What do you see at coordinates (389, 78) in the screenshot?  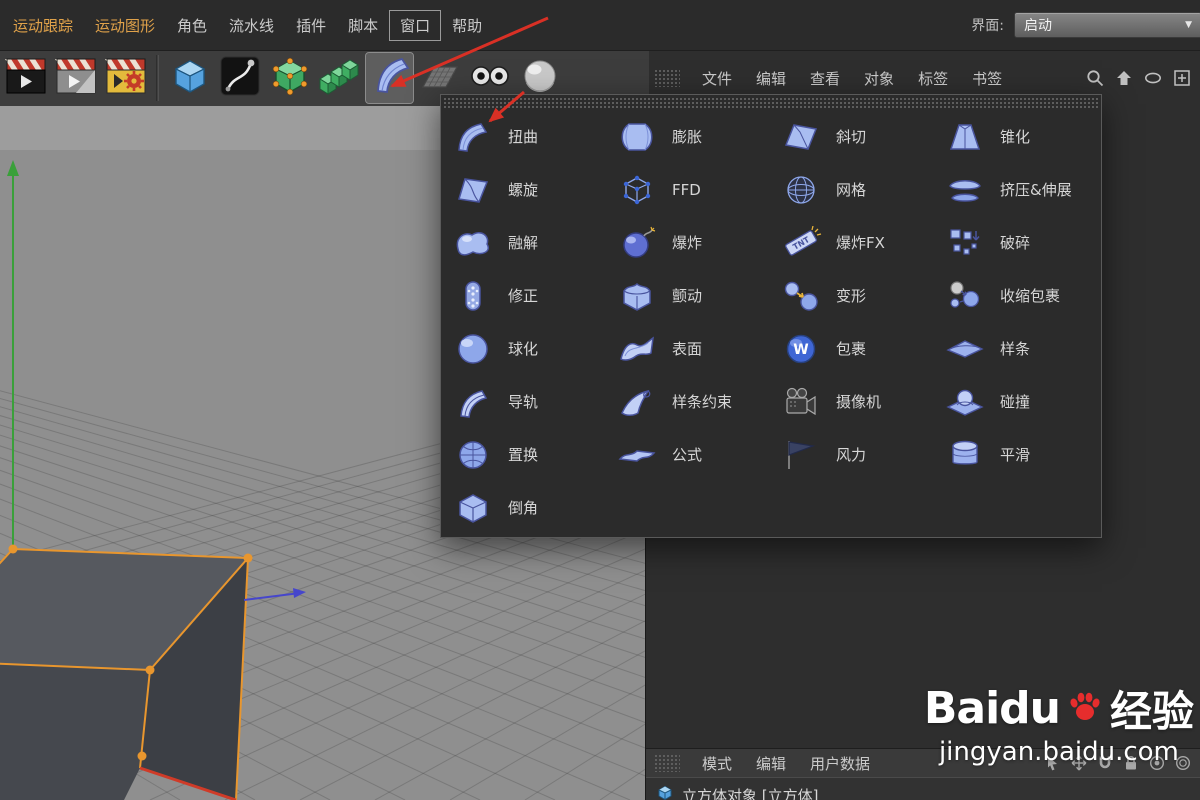 I see `deformer-palette-button` at bounding box center [389, 78].